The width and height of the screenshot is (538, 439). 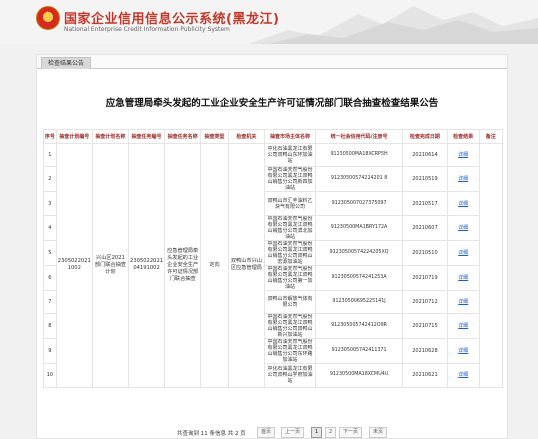 I want to click on cell-no: 5, so click(x=50, y=252).